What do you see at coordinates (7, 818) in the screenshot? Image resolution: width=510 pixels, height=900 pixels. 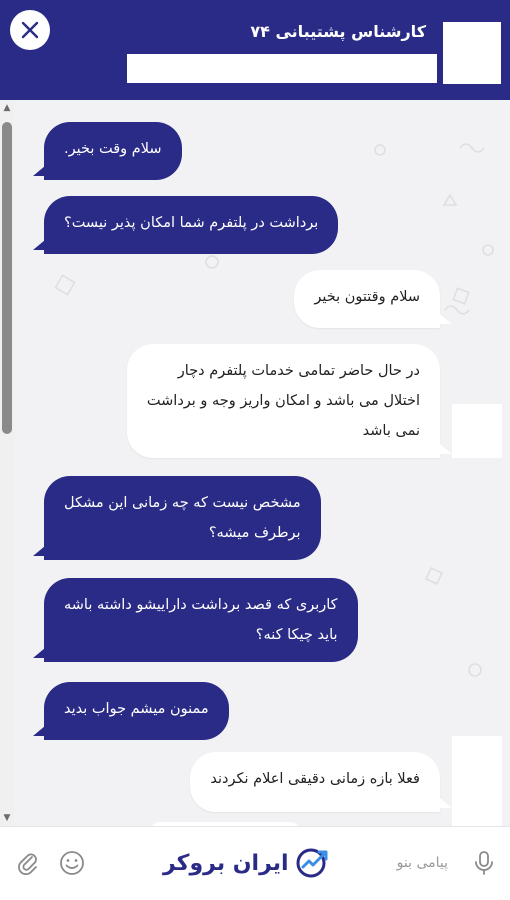 I see `scroll-down-arrow: ▼` at bounding box center [7, 818].